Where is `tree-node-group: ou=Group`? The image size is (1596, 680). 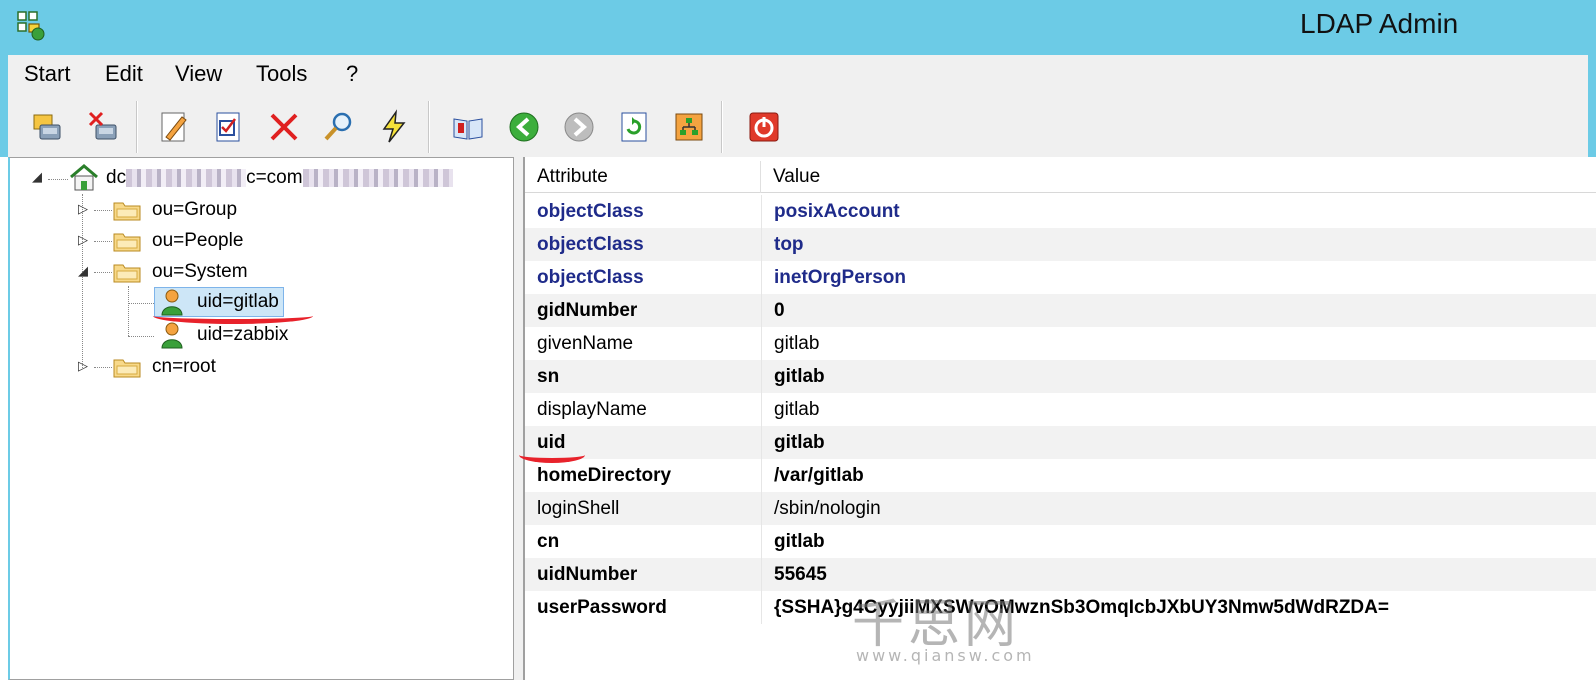
tree-node-group: ou=Group is located at coordinates (174, 210).